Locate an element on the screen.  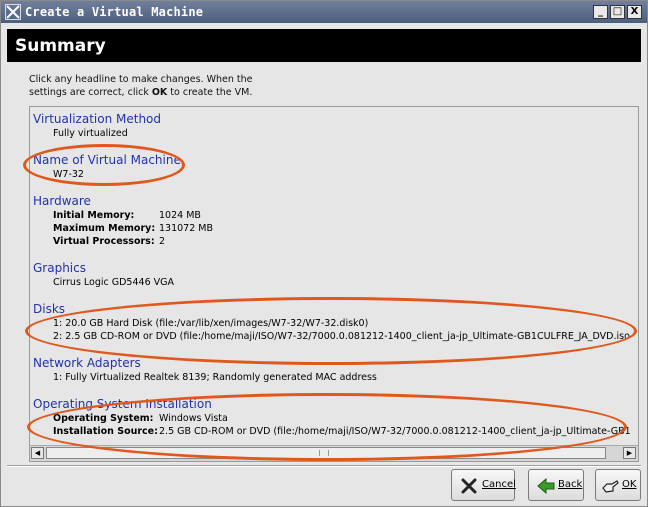
vm-name-headline: Name of Virtual Machine is located at coordinates (107, 160).